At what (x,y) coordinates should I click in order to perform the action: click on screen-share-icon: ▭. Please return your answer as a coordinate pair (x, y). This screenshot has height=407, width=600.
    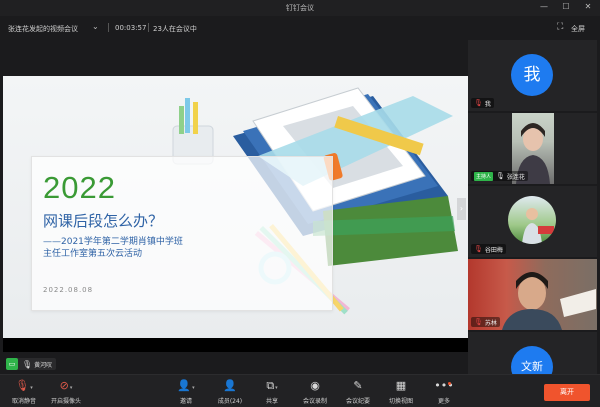
    Looking at the image, I should click on (12, 364).